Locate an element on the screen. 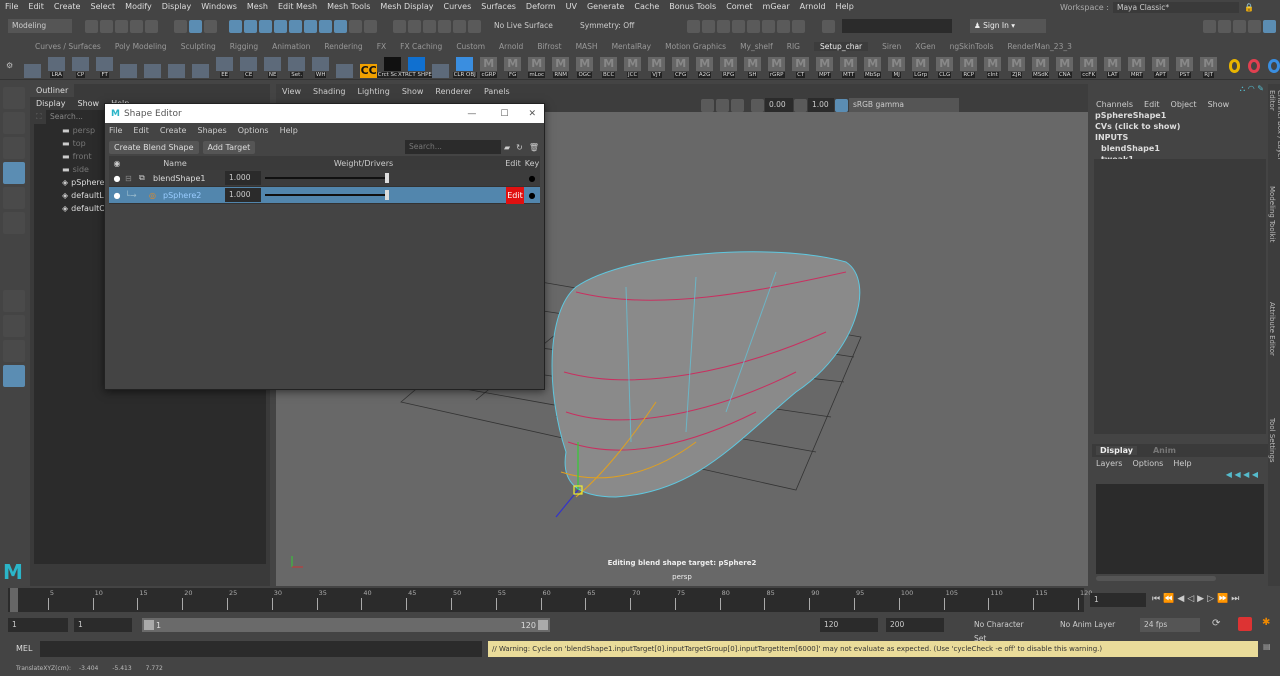 This screenshot has width=1280, height=676. shape-editor-menu-shapes: Shapes is located at coordinates (211, 130).